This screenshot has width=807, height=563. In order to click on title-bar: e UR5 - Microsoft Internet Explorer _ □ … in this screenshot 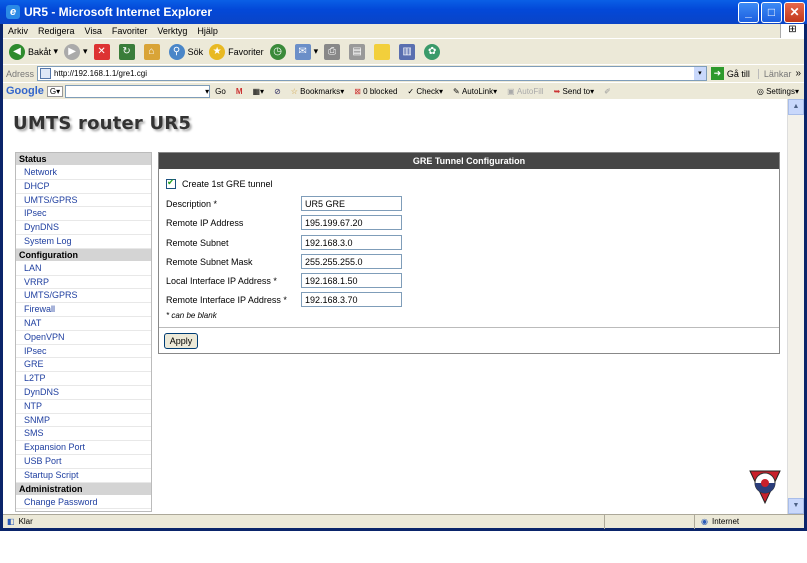, I will do `click(403, 12)`.